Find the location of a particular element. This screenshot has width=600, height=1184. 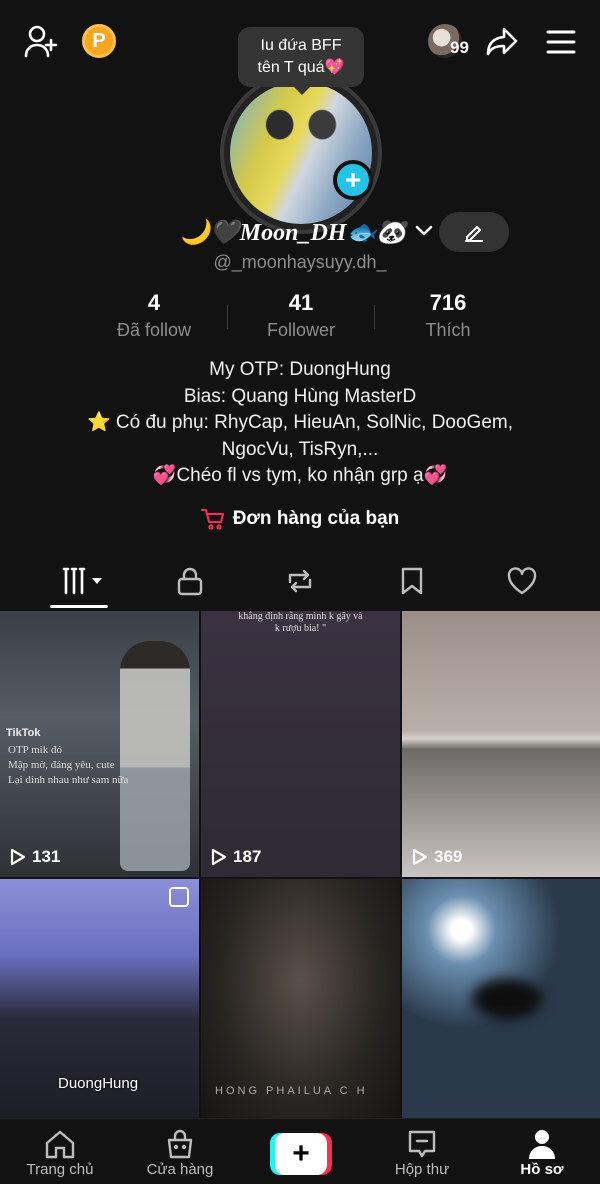

plus-icon: + is located at coordinates (301, 1154).